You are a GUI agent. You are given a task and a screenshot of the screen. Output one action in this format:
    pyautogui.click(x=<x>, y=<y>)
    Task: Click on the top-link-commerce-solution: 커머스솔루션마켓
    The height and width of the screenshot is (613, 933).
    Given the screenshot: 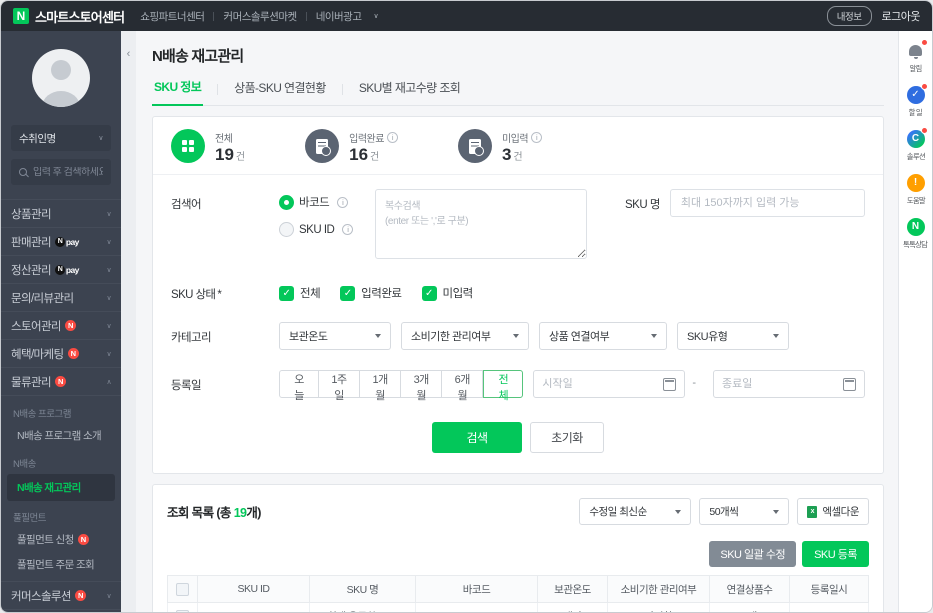 What is the action you would take?
    pyautogui.click(x=260, y=16)
    